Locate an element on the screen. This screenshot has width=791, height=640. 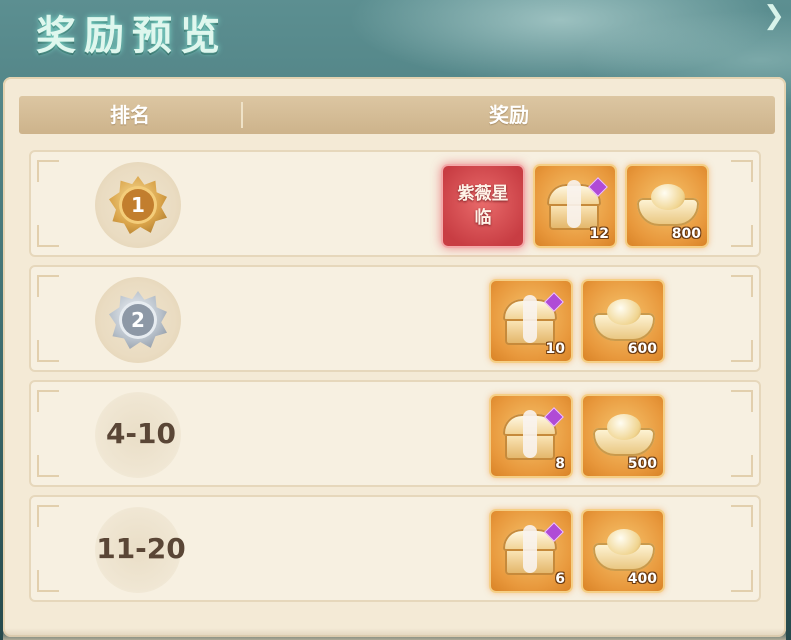
reward-item-gold-ingot: 400 is located at coordinates (623, 551).